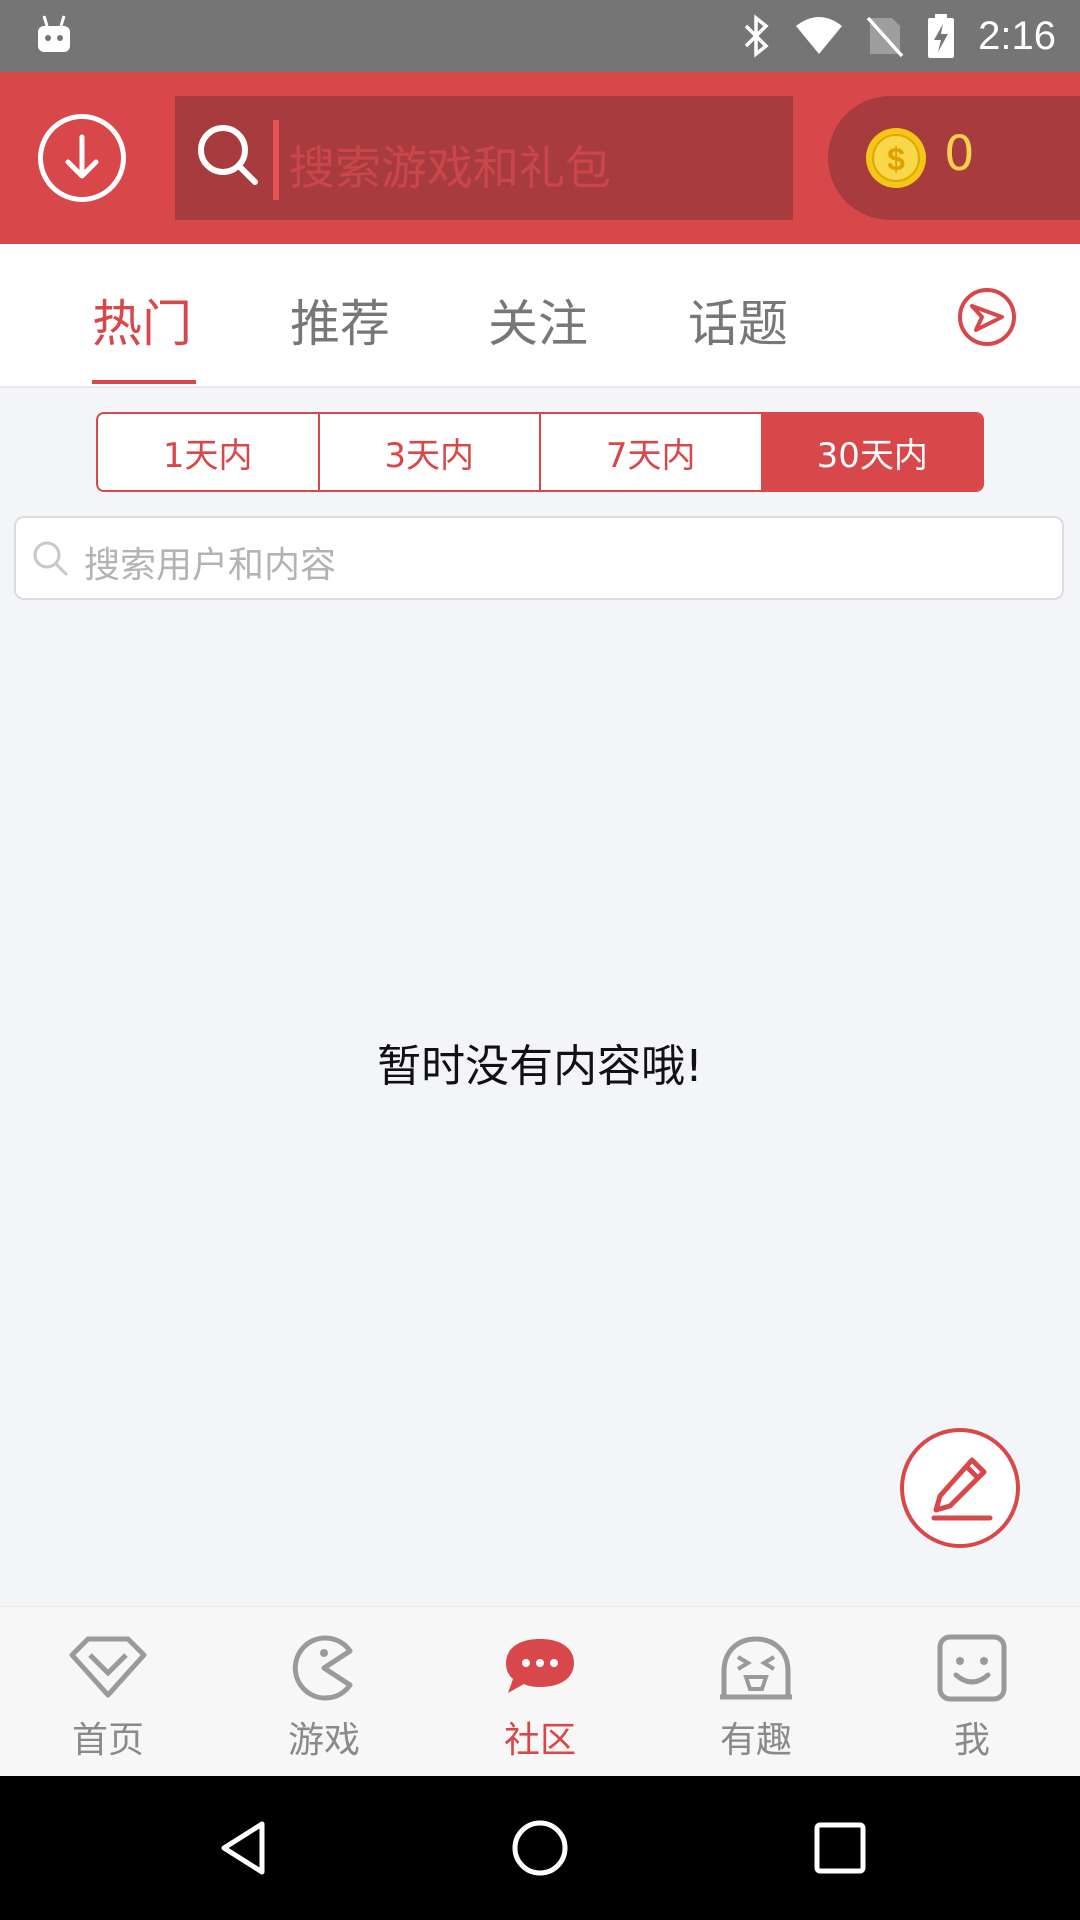 This screenshot has height=1920, width=1080. Describe the element at coordinates (108, 1667) in the screenshot. I see `diamond-icon` at that location.